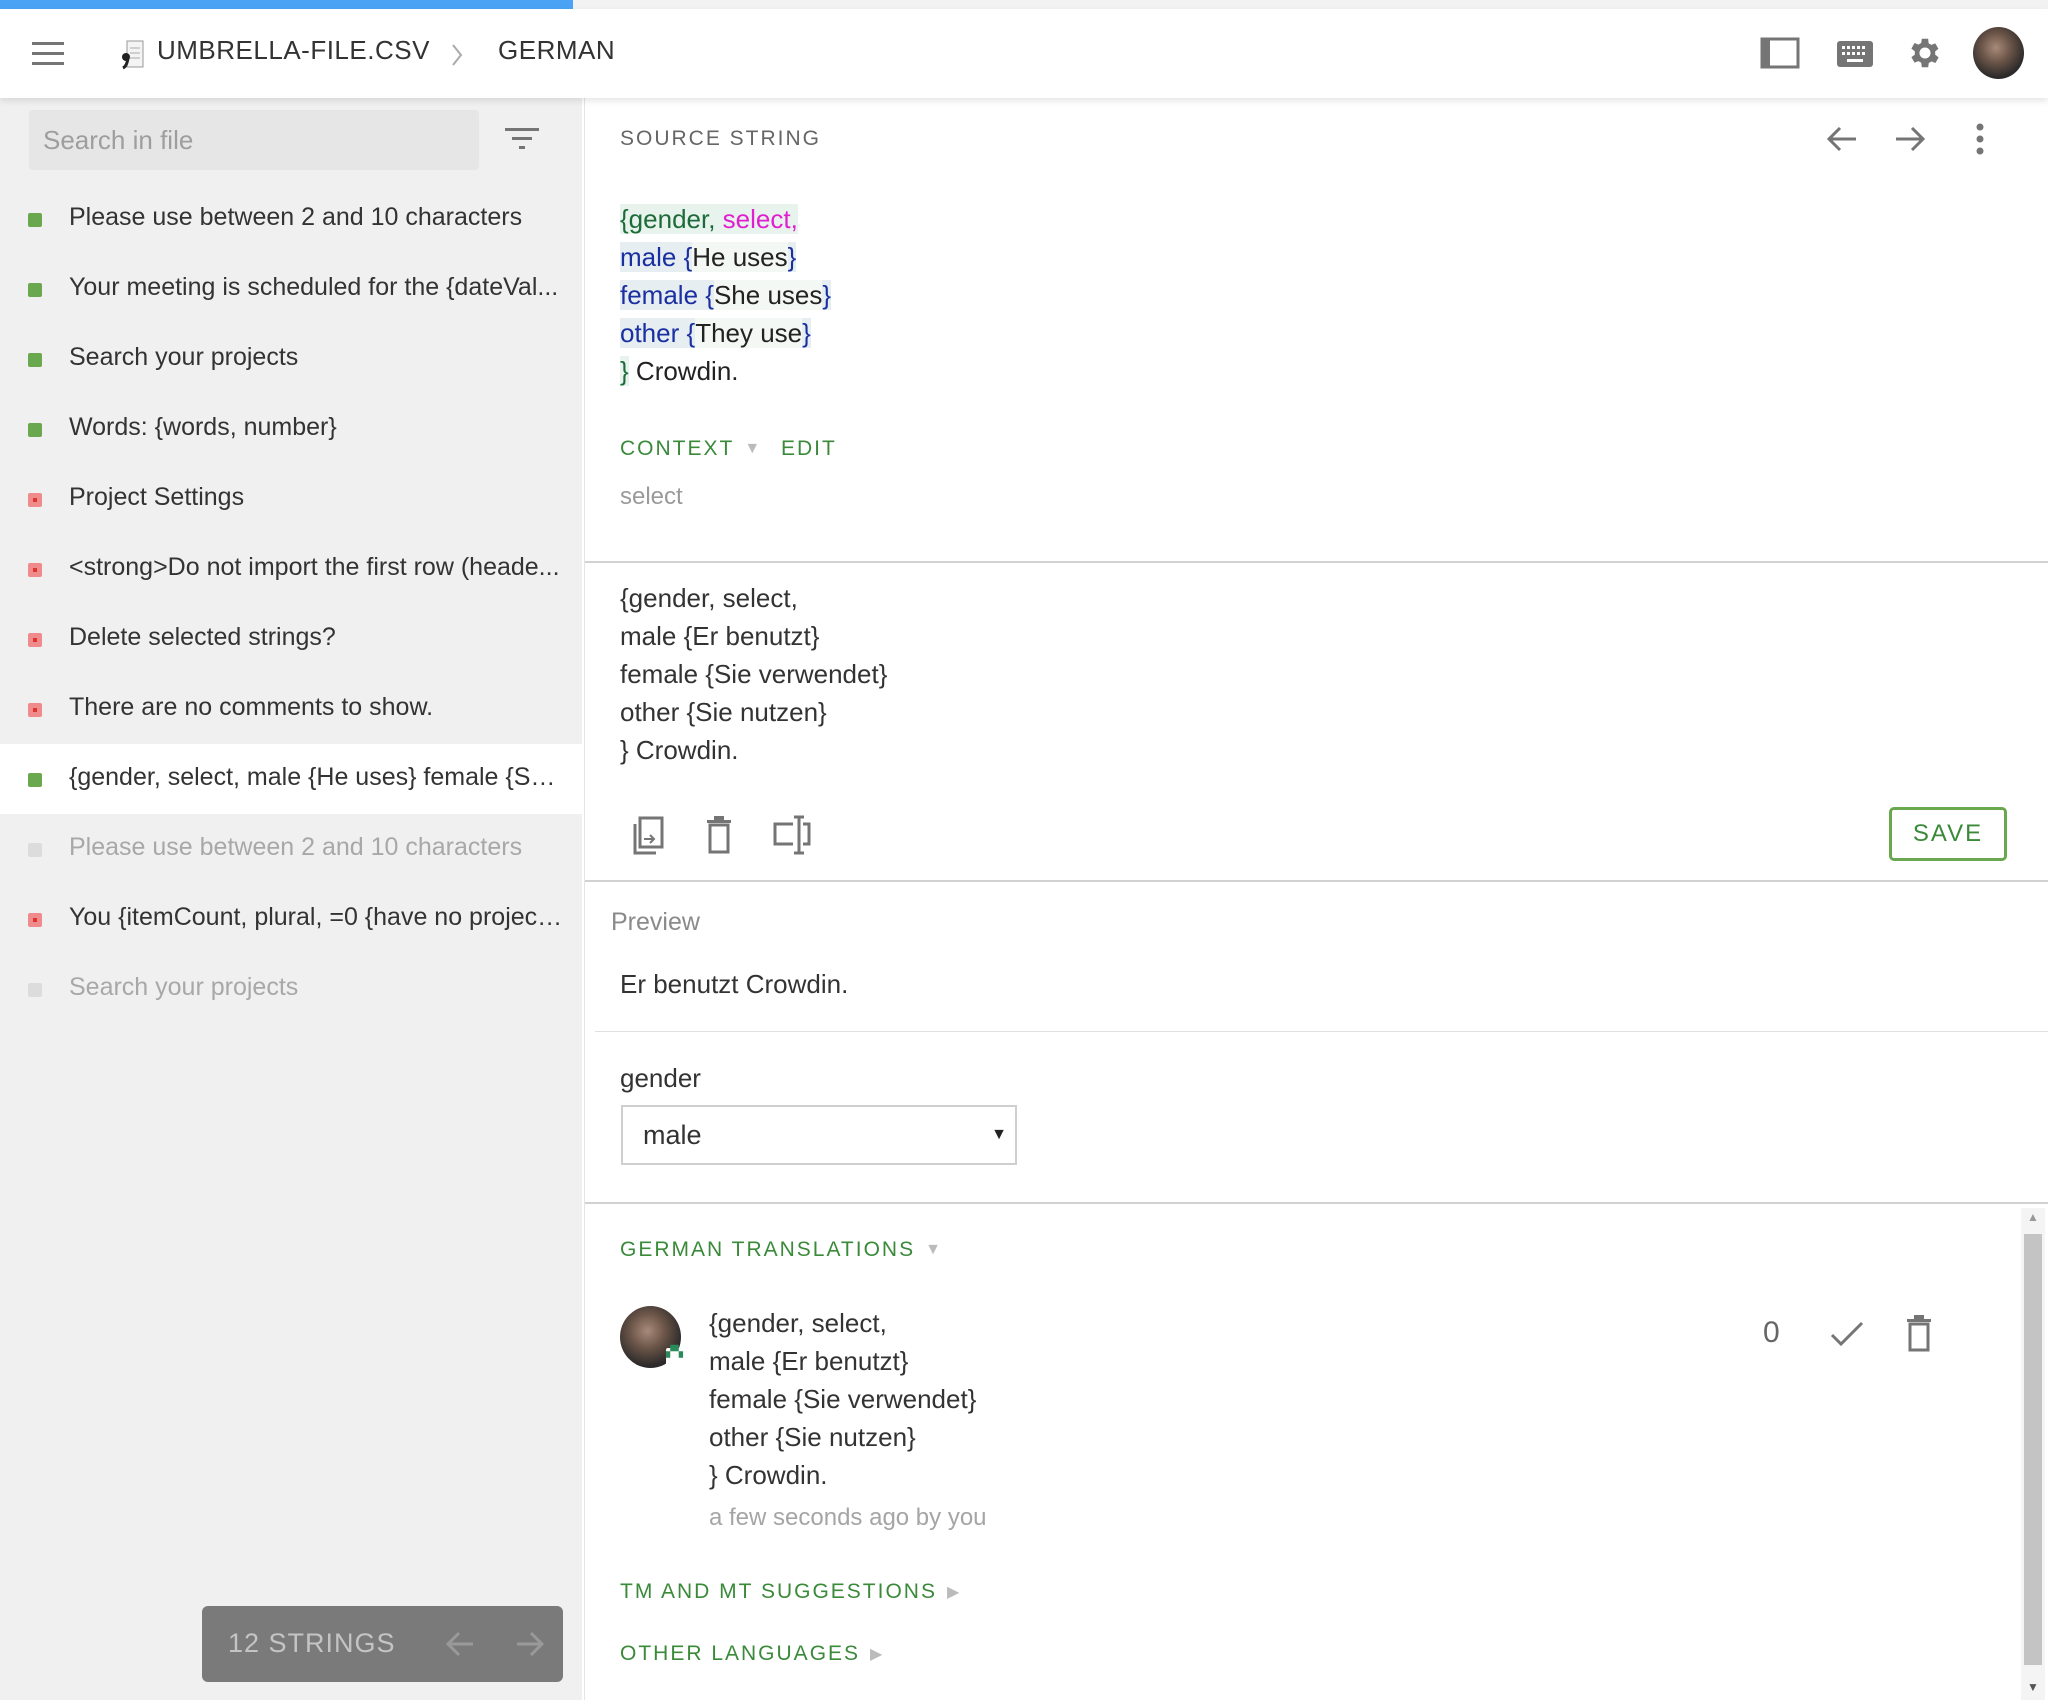 This screenshot has width=2048, height=1700. What do you see at coordinates (768, 295) in the screenshot?
I see `source-token: She uses` at bounding box center [768, 295].